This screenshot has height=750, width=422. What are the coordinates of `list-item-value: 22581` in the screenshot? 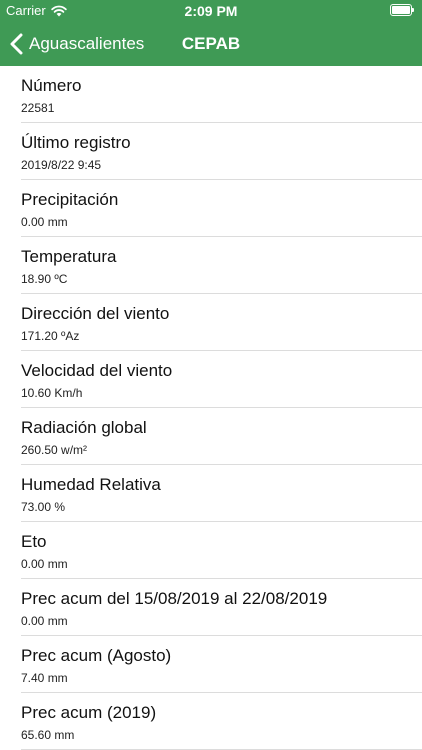 It's located at (38, 108).